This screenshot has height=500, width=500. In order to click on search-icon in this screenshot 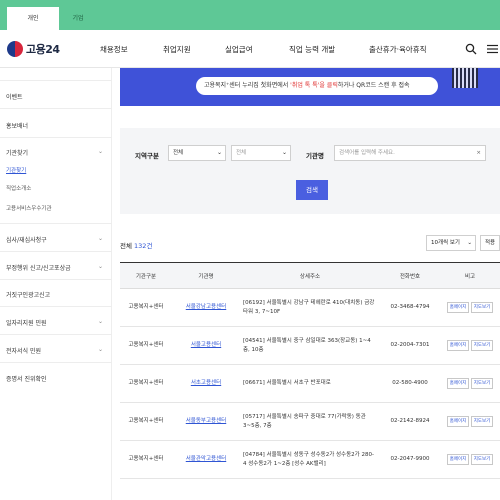, I will do `click(471, 49)`.